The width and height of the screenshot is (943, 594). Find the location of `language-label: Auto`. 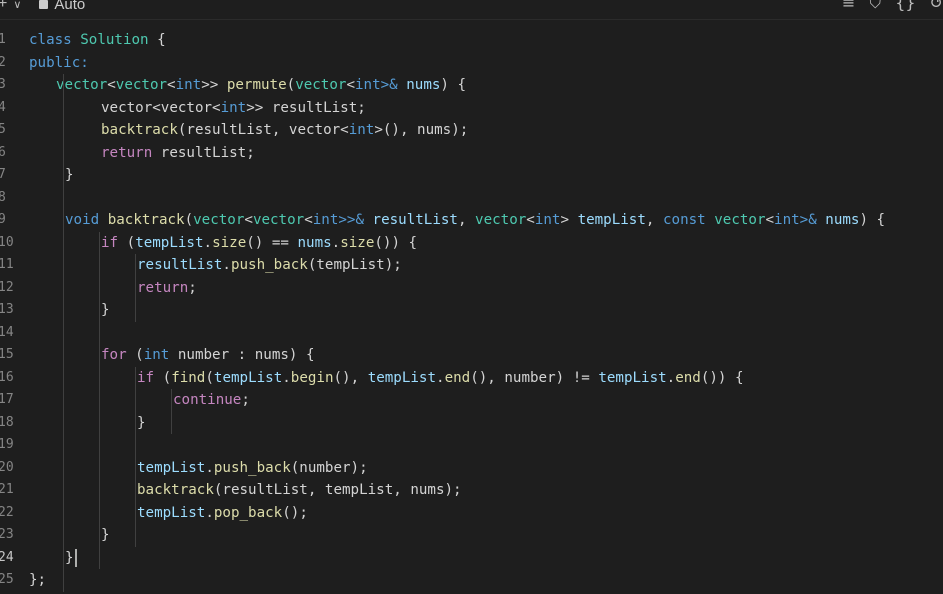

language-label: Auto is located at coordinates (69, 6).